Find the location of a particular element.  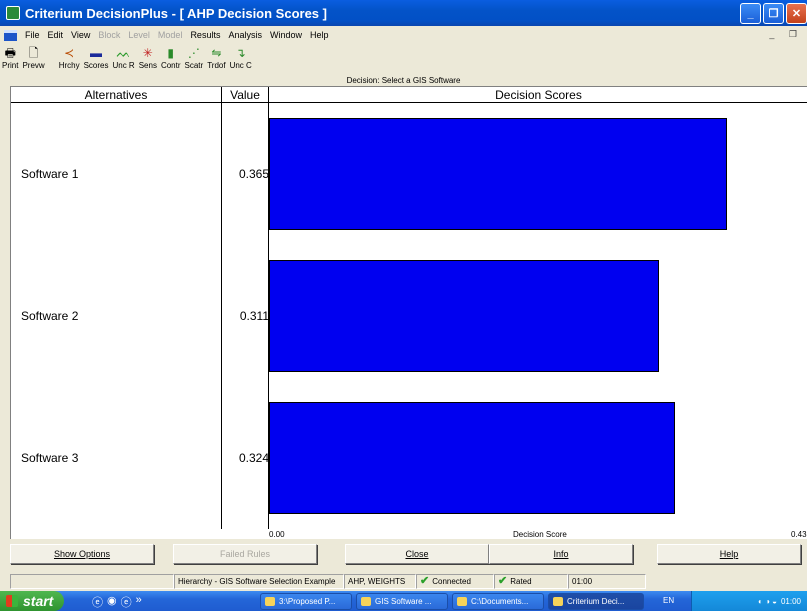

contr-tool: ▮ Contr is located at coordinates (171, 57).